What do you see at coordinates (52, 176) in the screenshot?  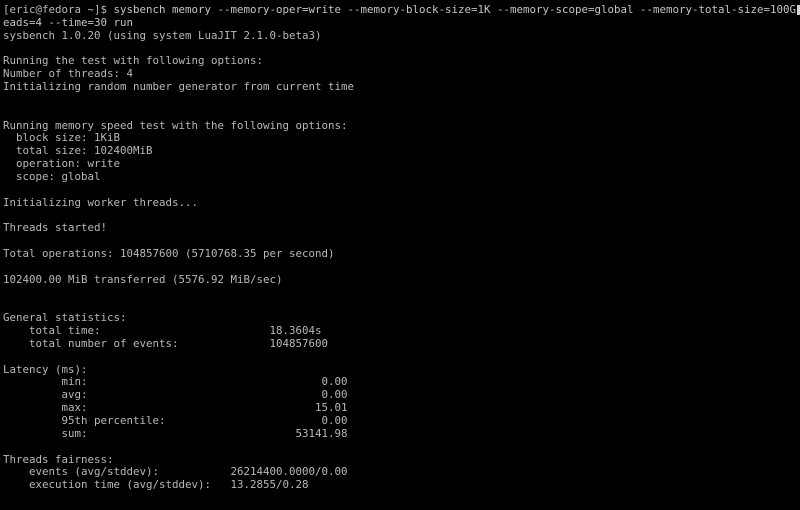 I see `output-line: scope: global` at bounding box center [52, 176].